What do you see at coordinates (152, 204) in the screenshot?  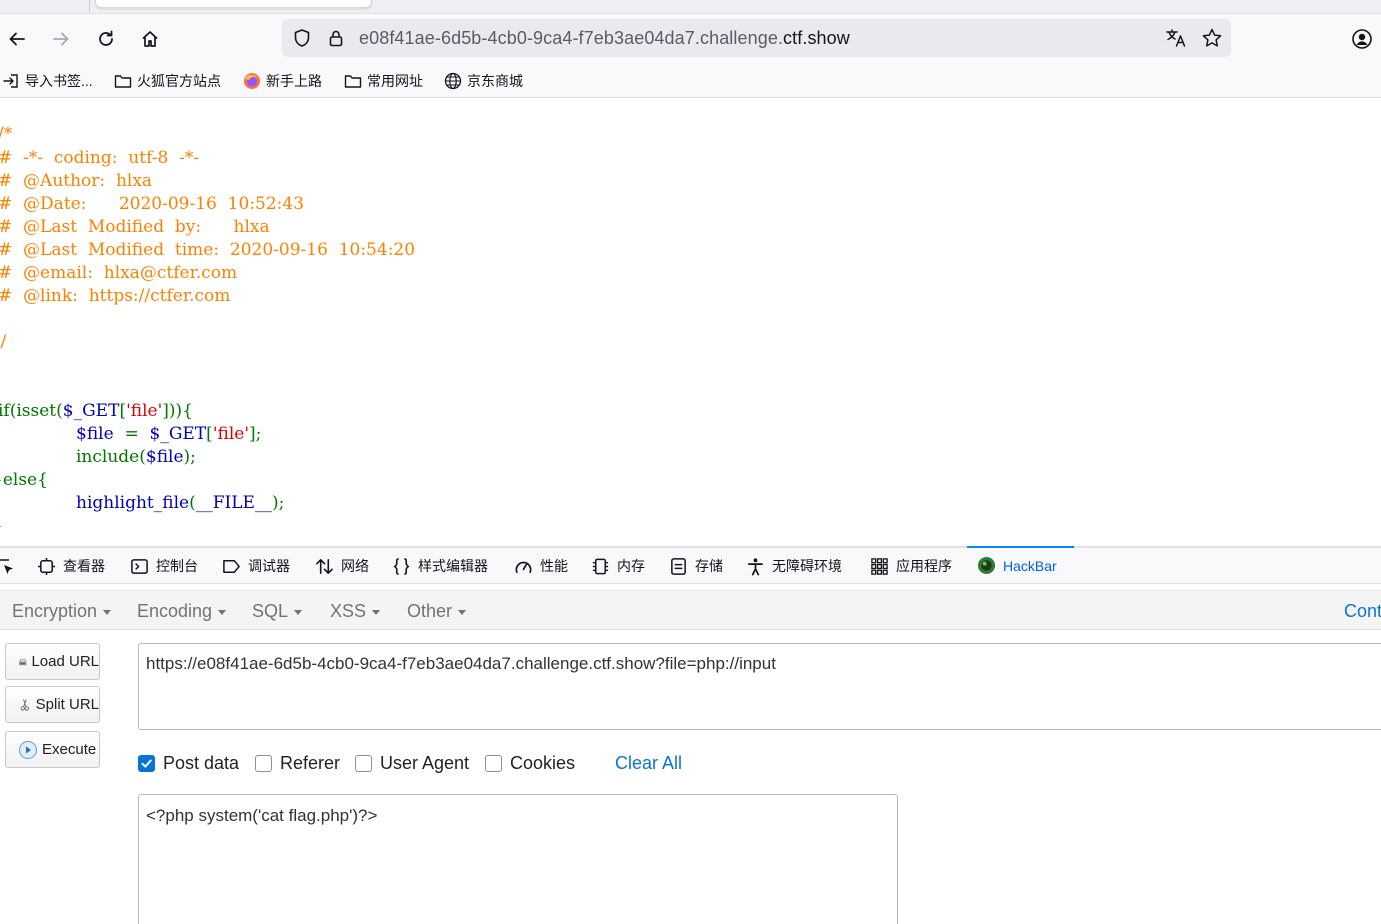 I see `comment-line: # @Date: 2020-09-16 10:52:43` at bounding box center [152, 204].